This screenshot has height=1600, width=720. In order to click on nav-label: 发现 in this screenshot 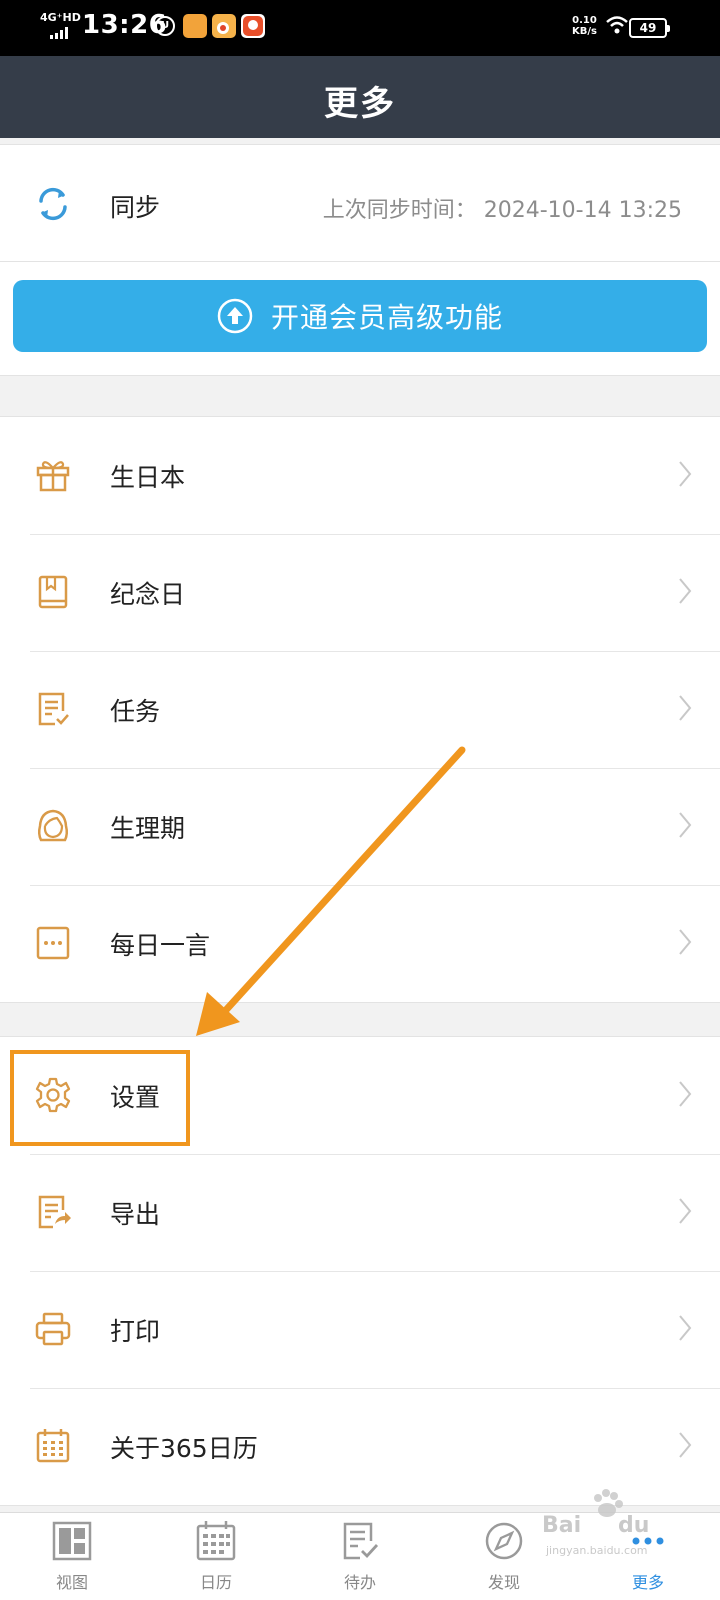, I will do `click(503, 1582)`.